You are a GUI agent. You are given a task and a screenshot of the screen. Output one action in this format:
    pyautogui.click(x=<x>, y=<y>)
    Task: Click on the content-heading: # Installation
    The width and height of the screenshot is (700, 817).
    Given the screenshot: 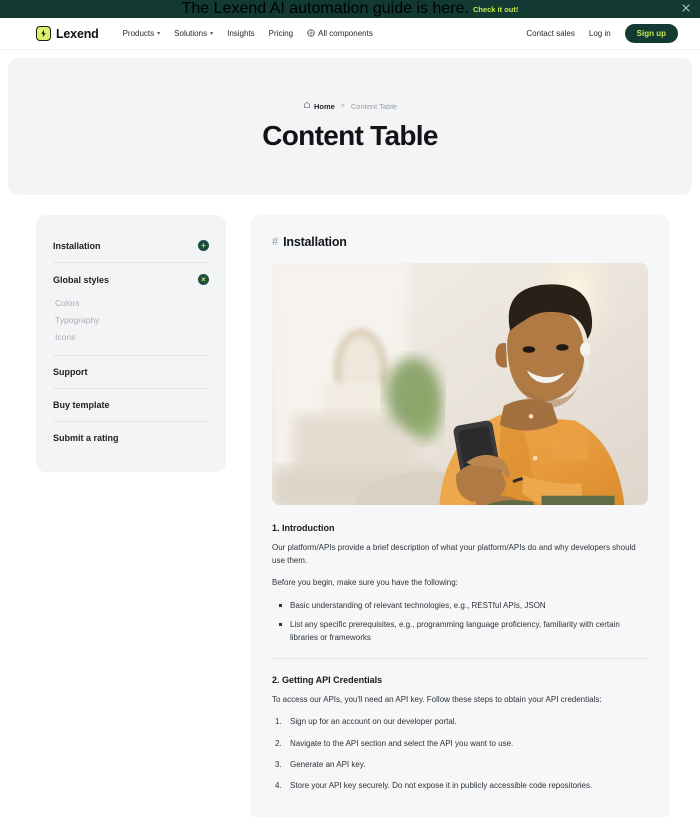 What is the action you would take?
    pyautogui.click(x=460, y=242)
    